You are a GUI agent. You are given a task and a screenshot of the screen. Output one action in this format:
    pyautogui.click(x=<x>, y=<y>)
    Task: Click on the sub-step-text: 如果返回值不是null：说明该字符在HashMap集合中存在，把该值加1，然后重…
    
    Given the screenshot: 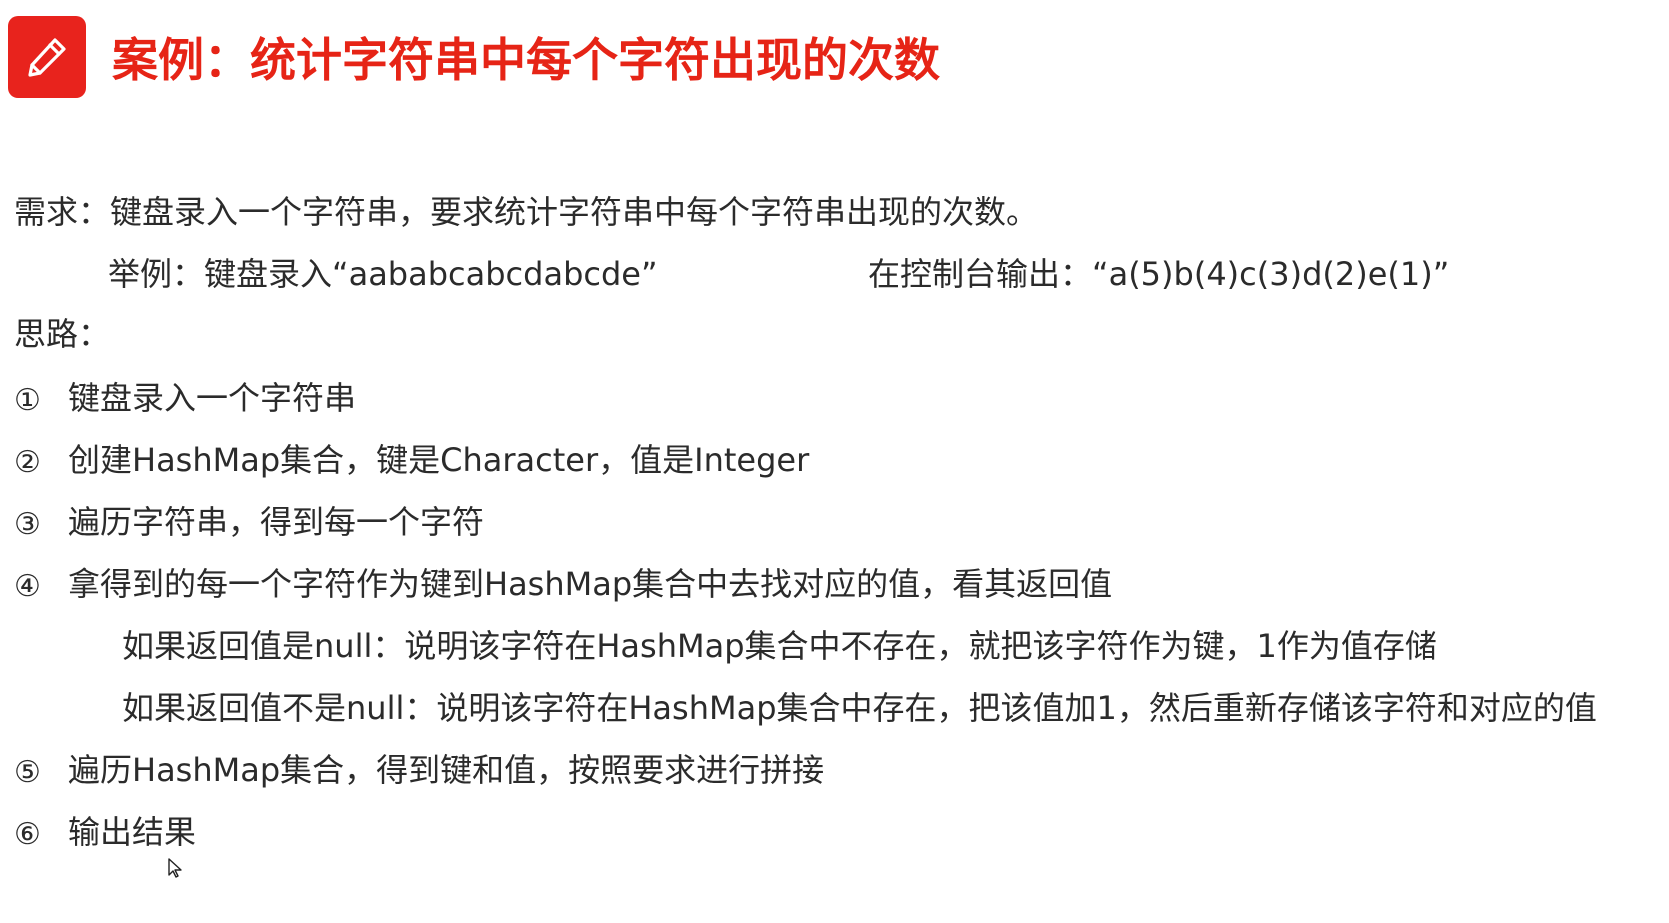 What is the action you would take?
    pyautogui.click(x=859, y=708)
    